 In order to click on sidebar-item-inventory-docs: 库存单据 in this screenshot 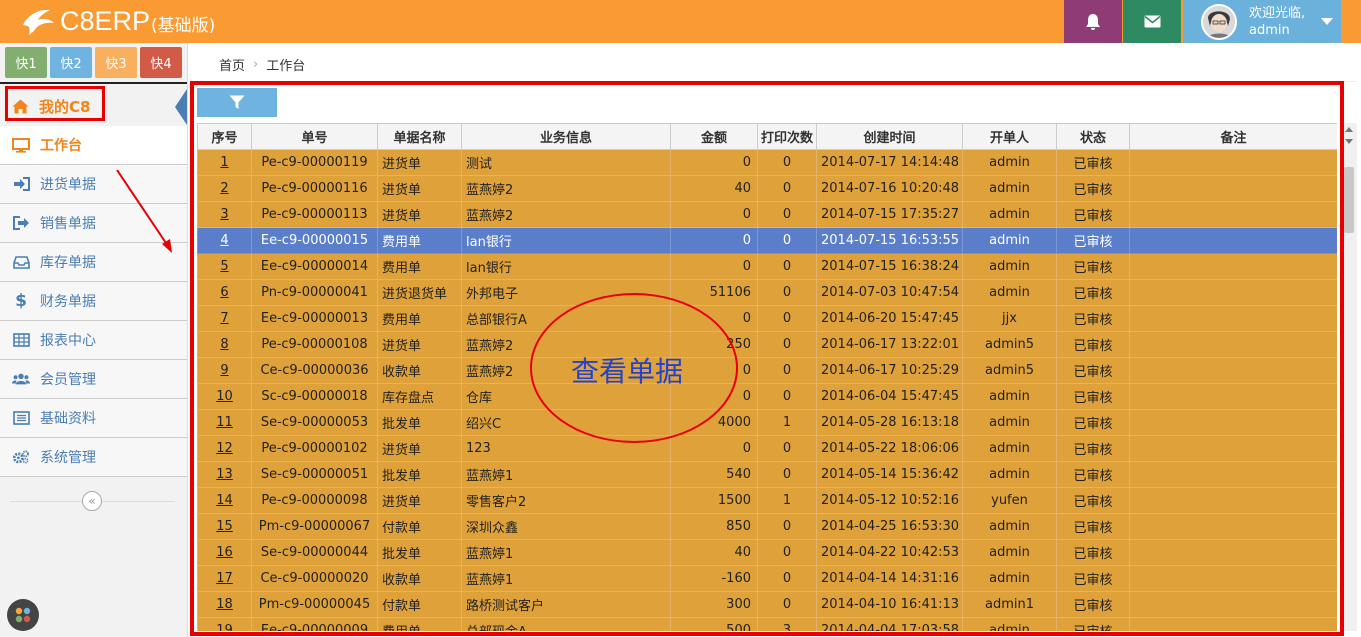, I will do `click(93, 262)`.